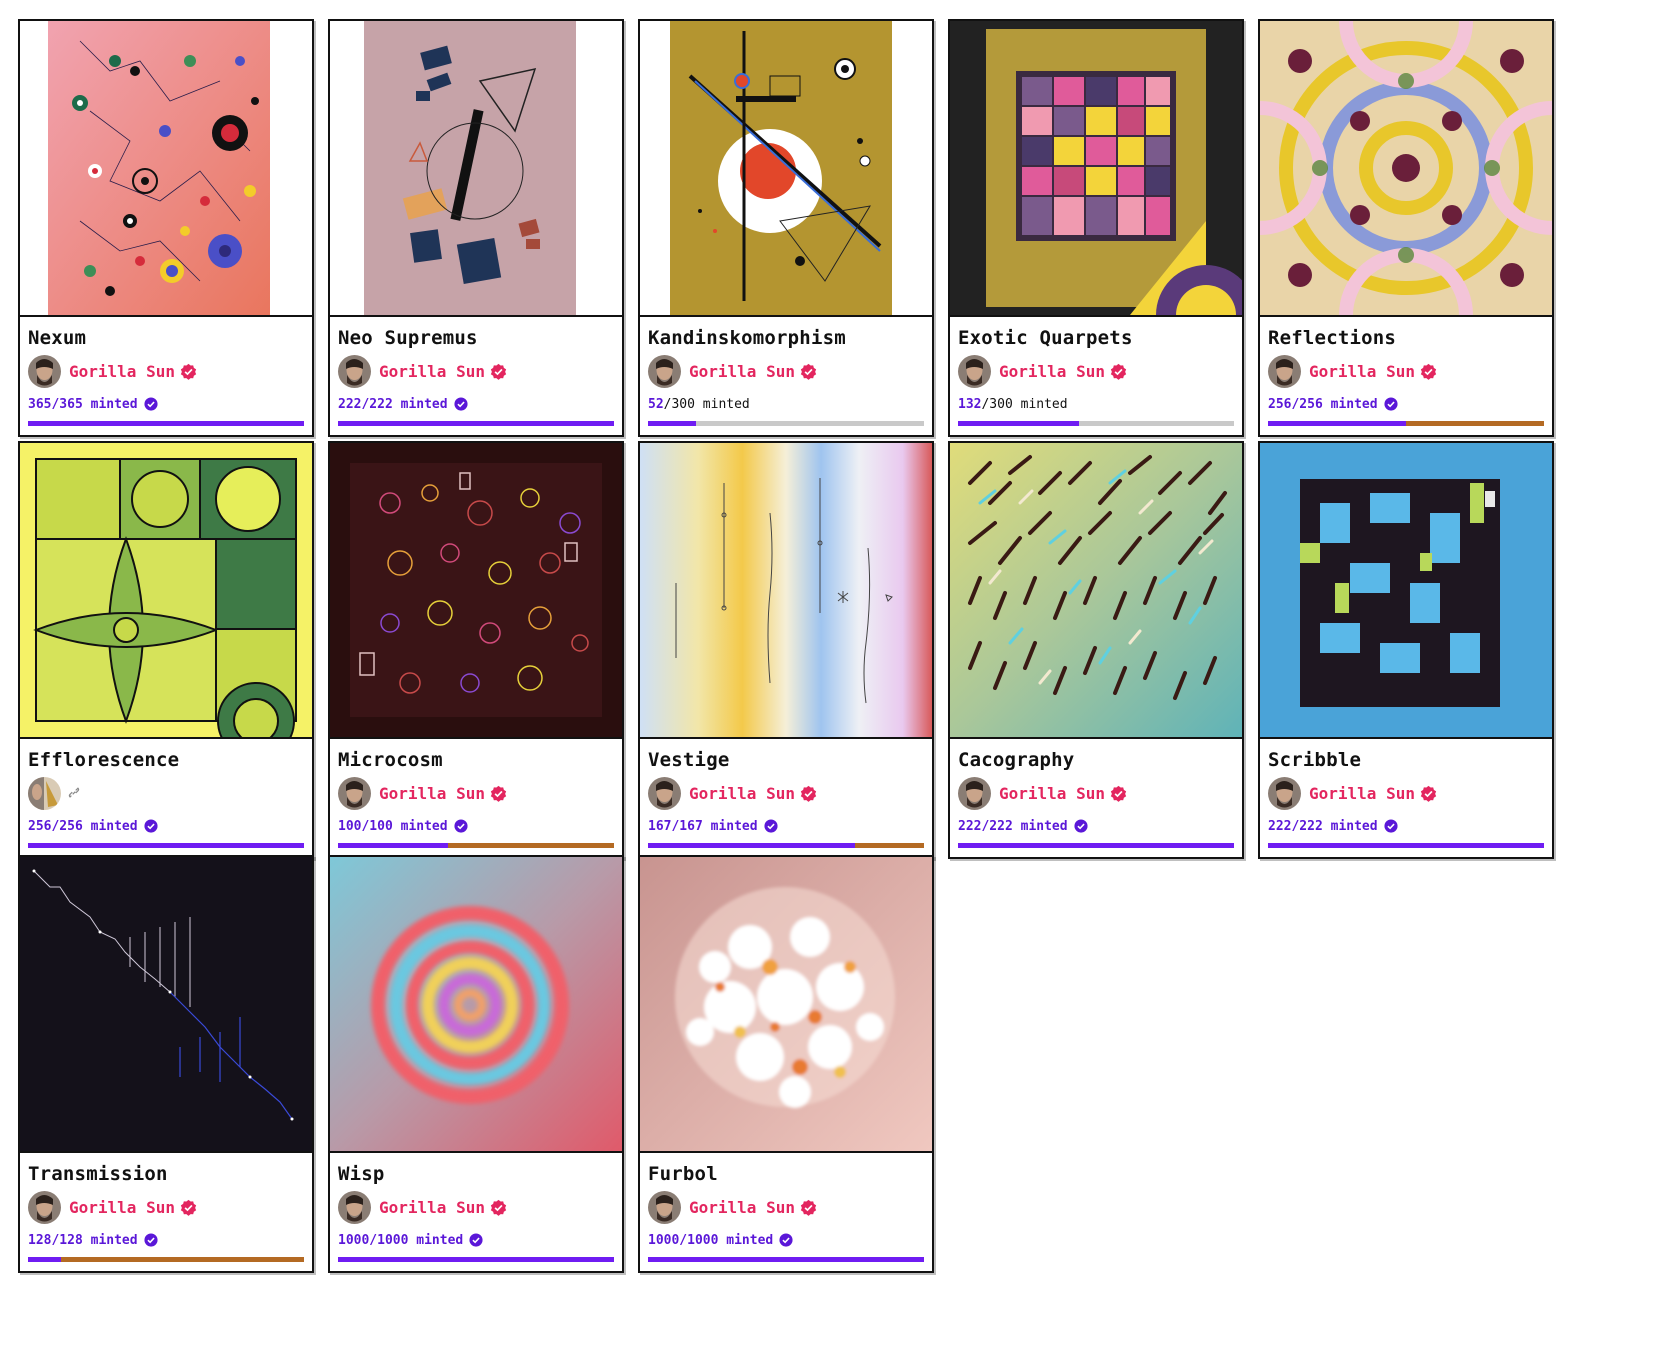 The height and width of the screenshot is (1350, 1656). I want to click on project-card-reflections: Reflections Gorilla Sun 256/256 minted, so click(1406, 228).